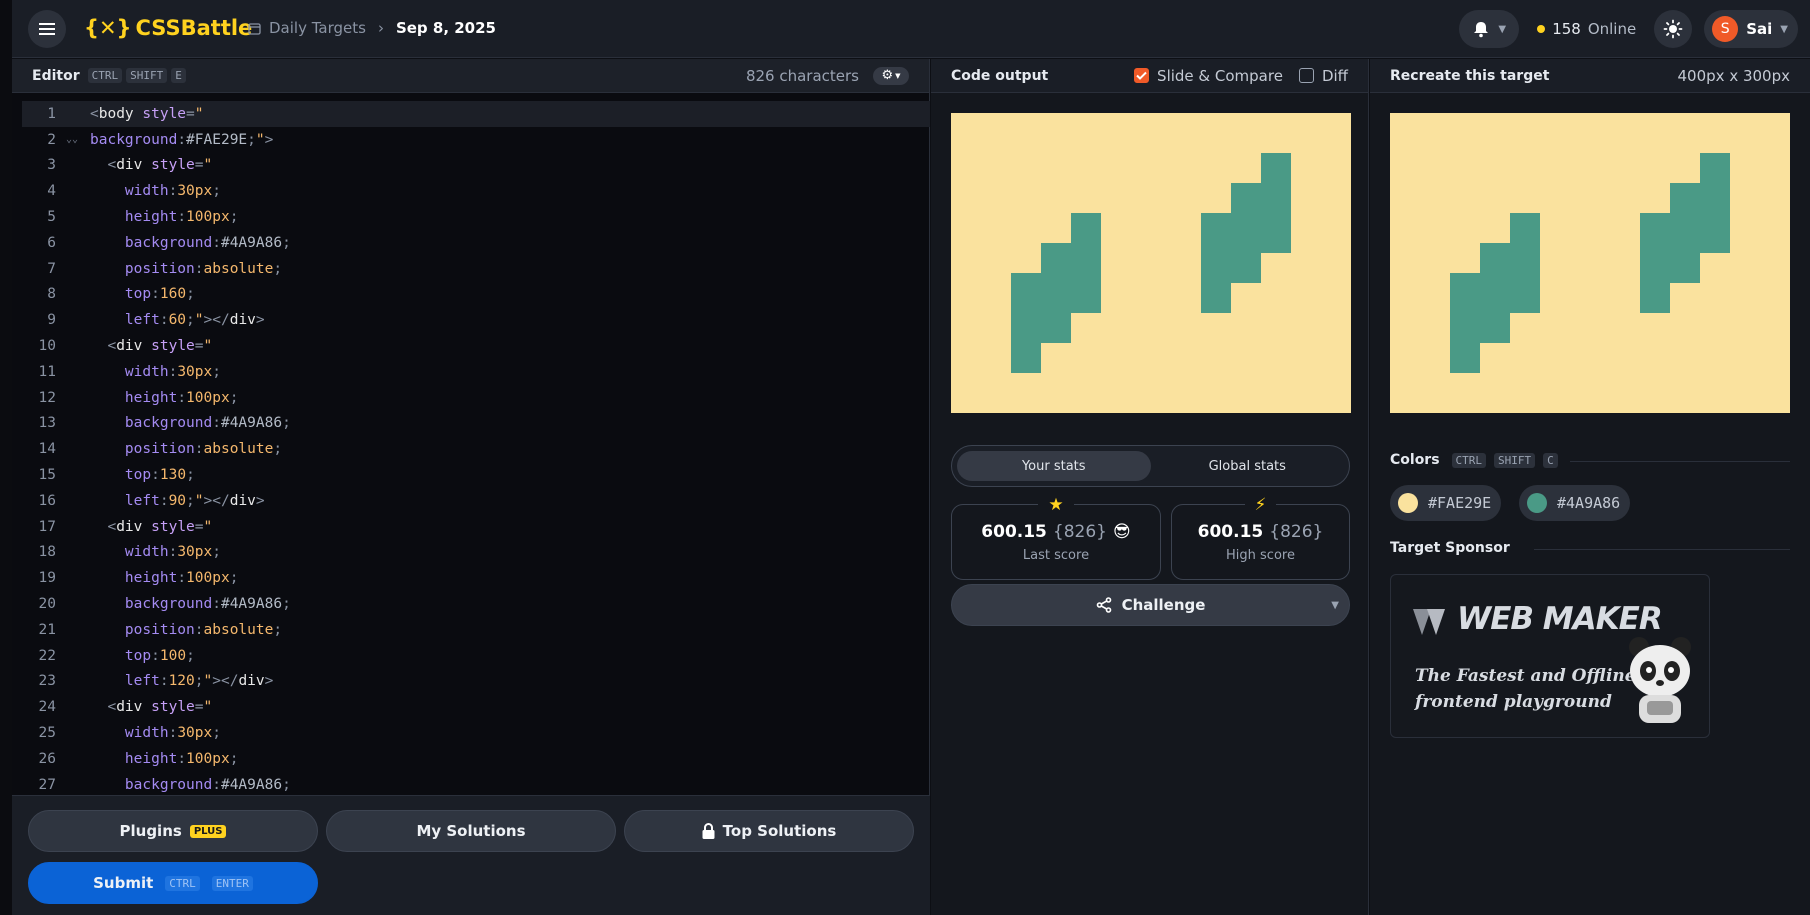  What do you see at coordinates (1612, 29) in the screenshot?
I see `online-label: Online` at bounding box center [1612, 29].